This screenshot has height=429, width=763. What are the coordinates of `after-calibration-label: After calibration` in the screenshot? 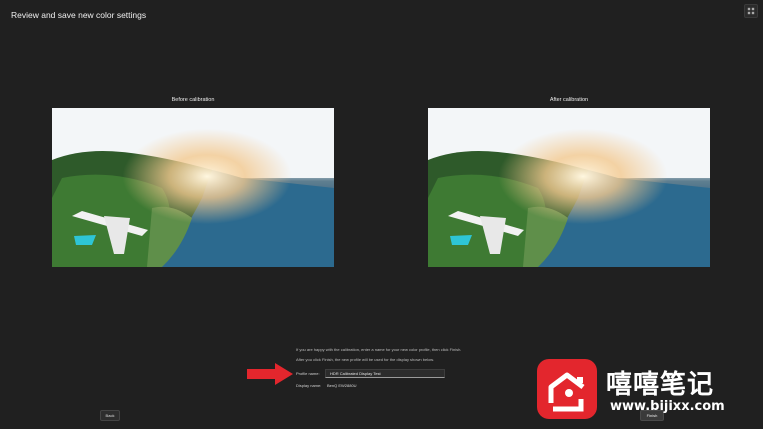 It's located at (569, 100).